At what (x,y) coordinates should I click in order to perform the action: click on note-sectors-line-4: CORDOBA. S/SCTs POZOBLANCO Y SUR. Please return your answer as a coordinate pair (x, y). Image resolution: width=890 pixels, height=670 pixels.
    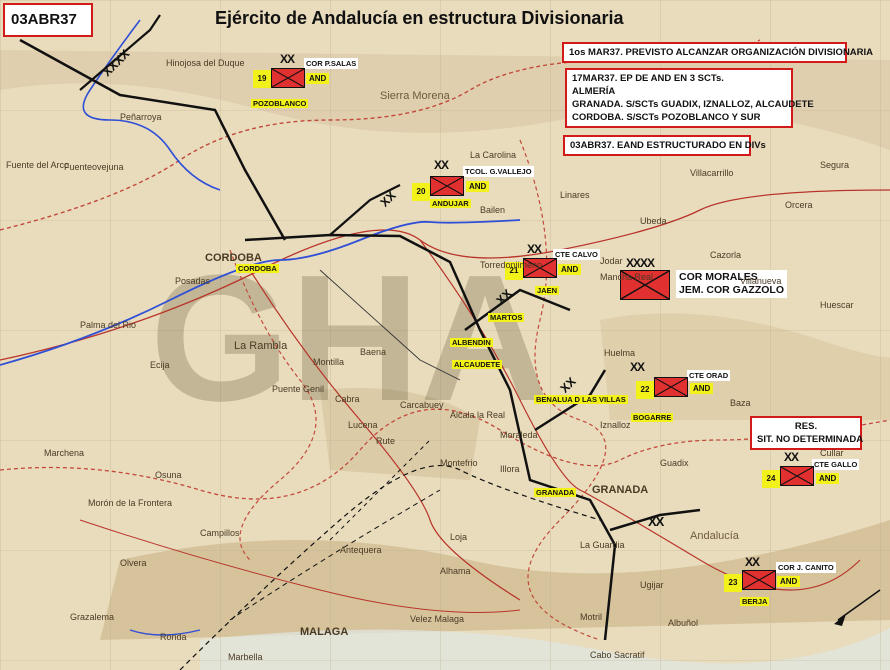
    Looking at the image, I should click on (666, 117).